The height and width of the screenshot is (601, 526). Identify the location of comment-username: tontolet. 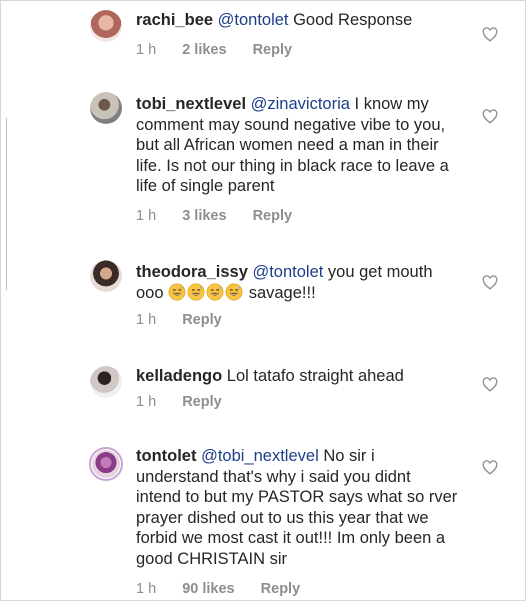
(166, 456).